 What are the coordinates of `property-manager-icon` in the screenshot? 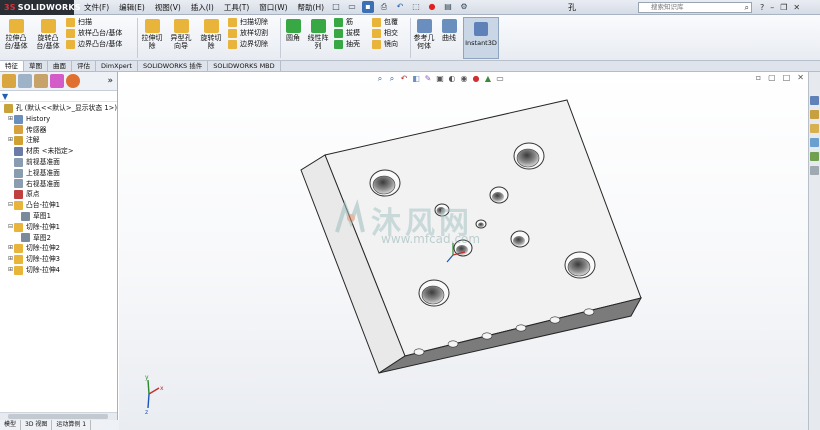 It's located at (25, 81).